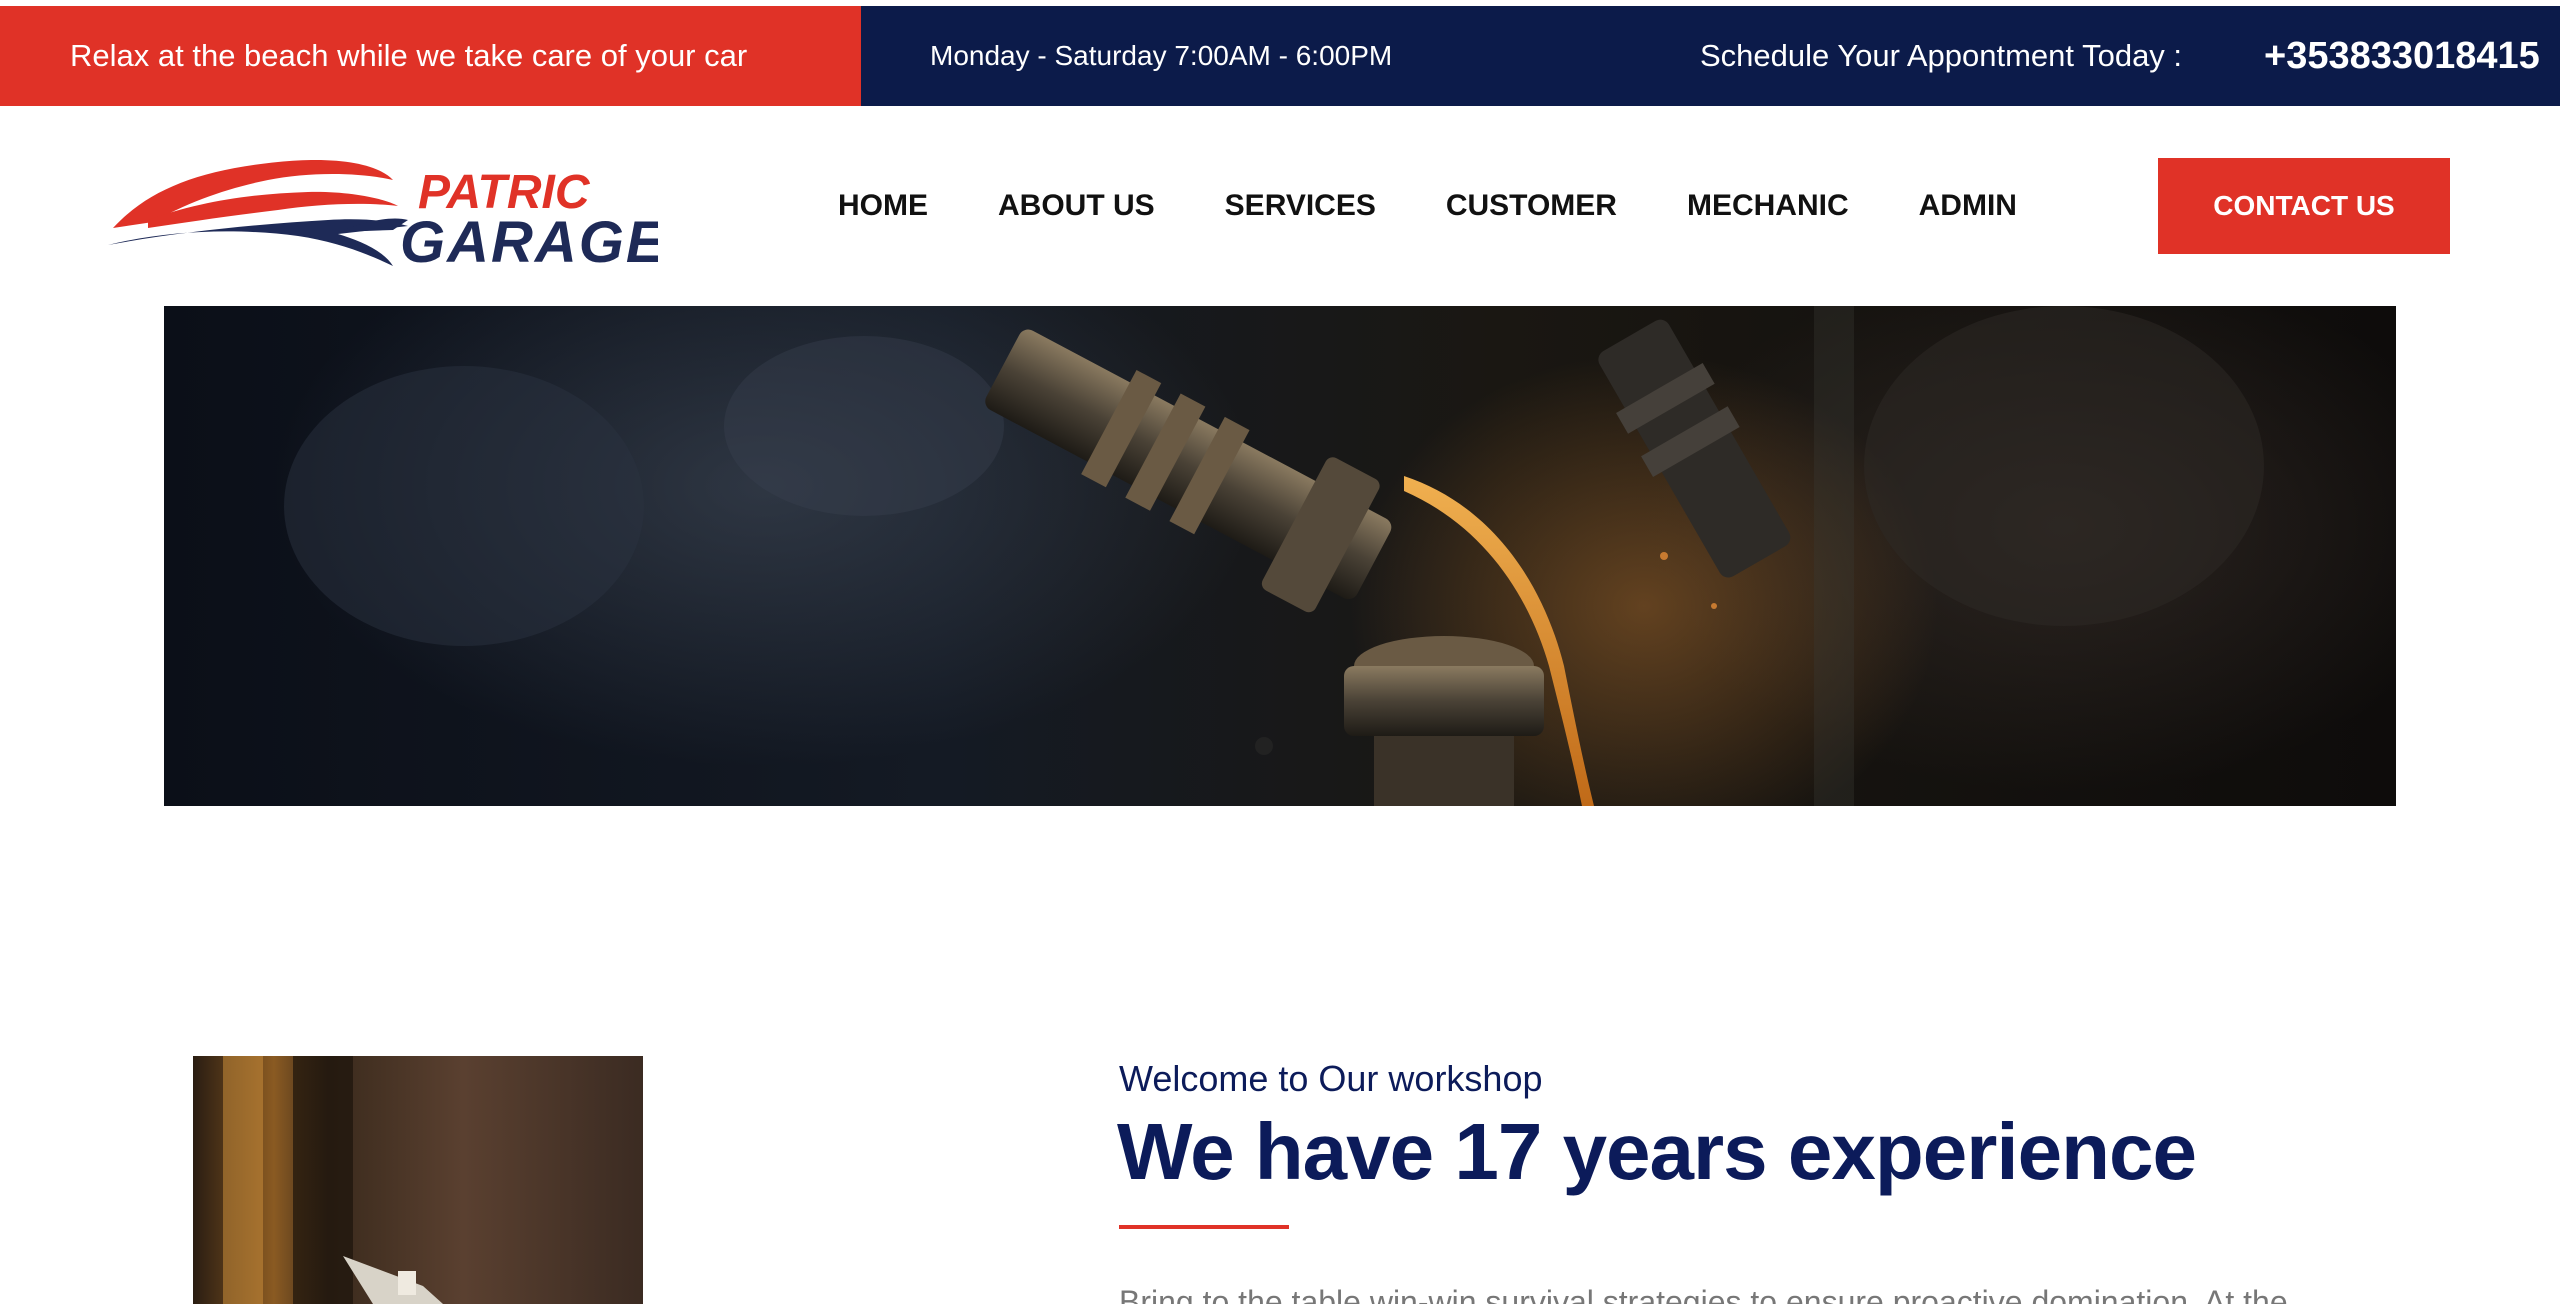 The height and width of the screenshot is (1304, 2560). Describe the element at coordinates (1331, 1078) in the screenshot. I see `section-kicker: Welcome to Our workshop` at that location.